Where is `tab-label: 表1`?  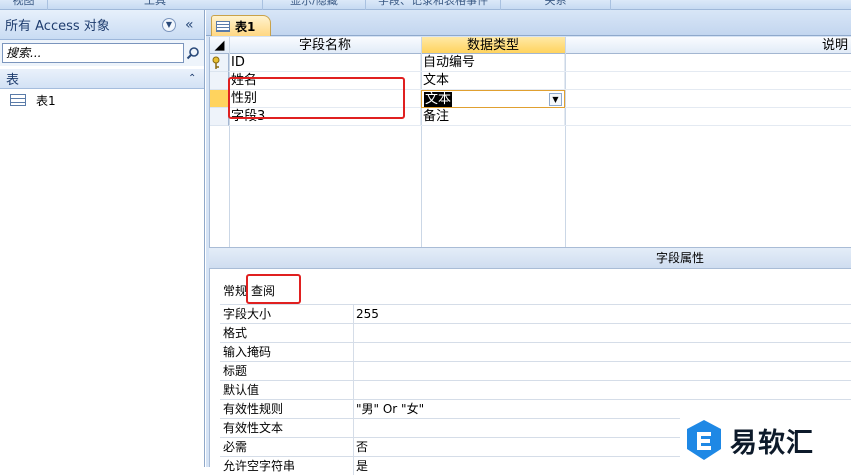
tab-label: 表1 is located at coordinates (245, 26).